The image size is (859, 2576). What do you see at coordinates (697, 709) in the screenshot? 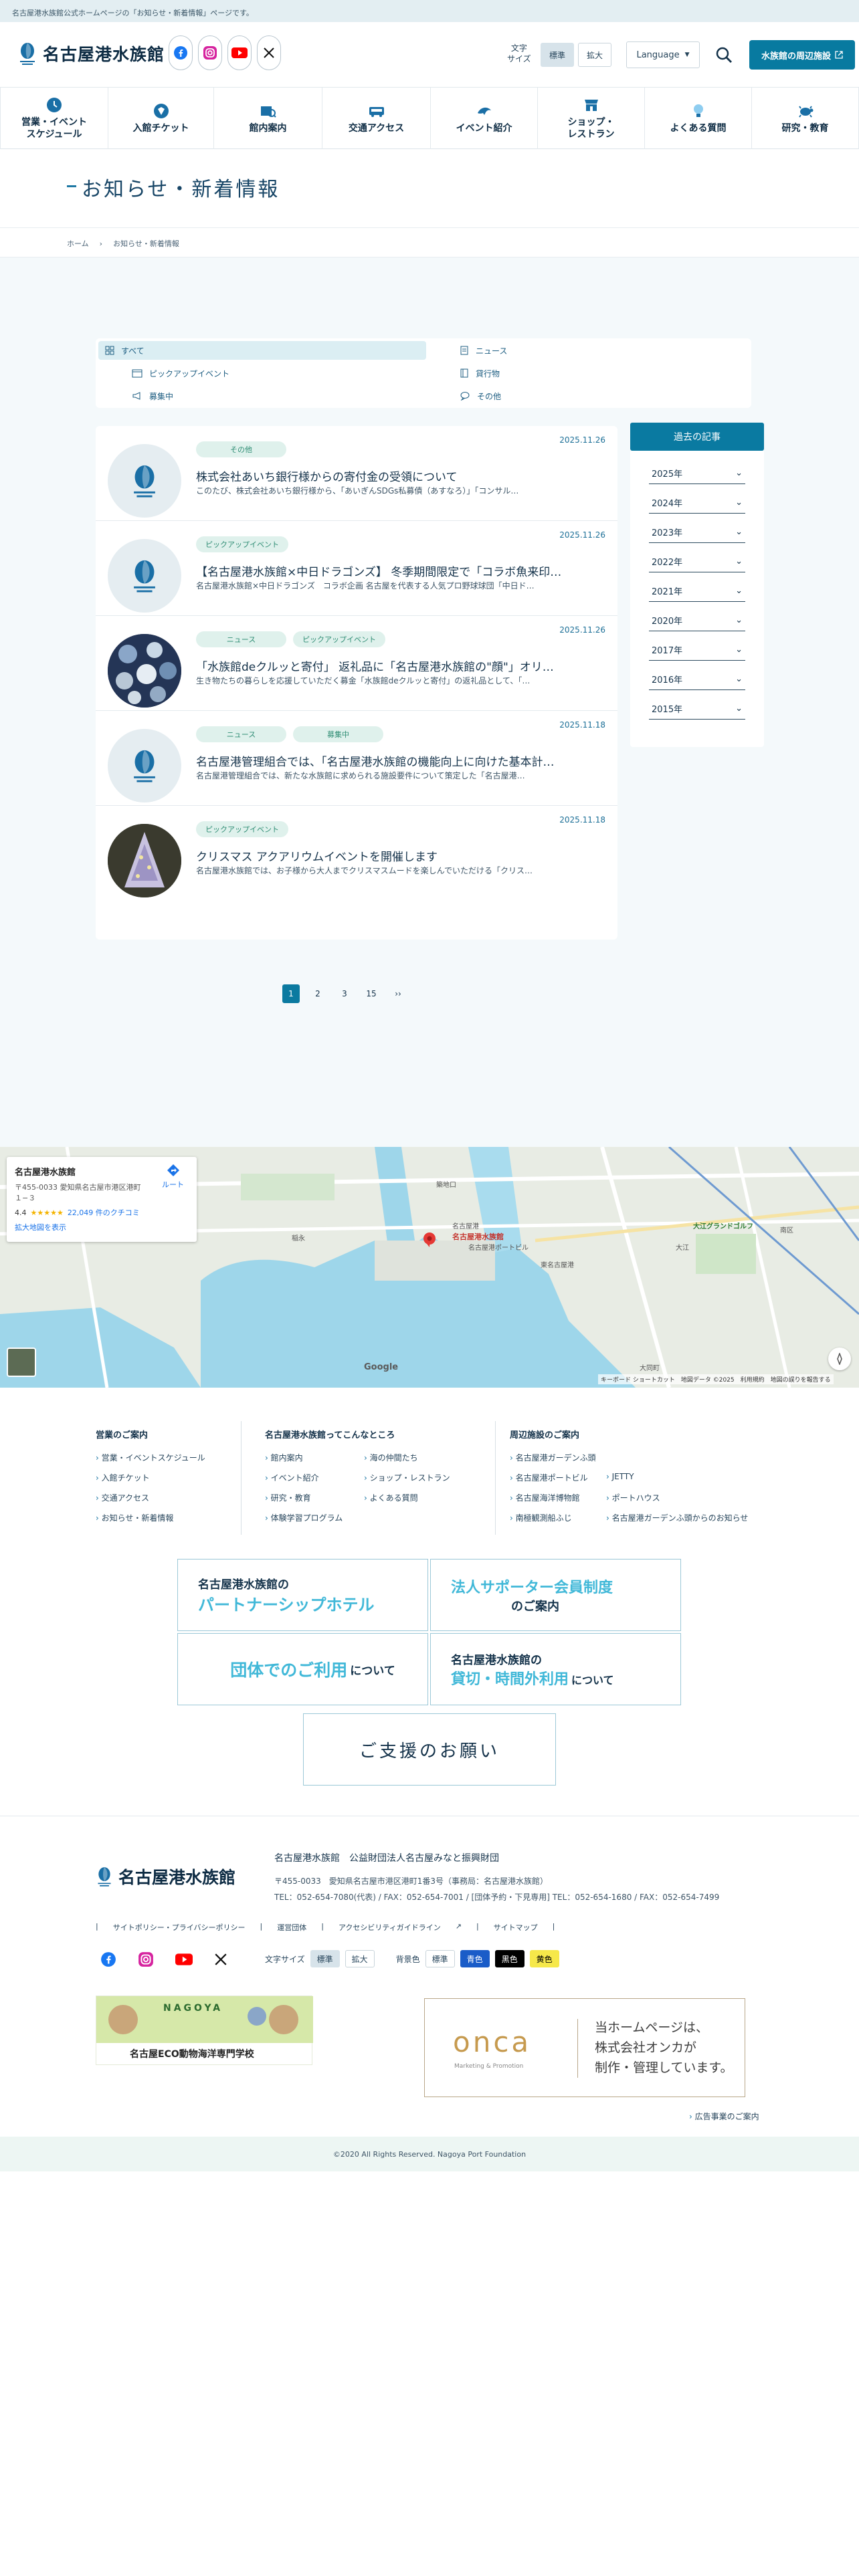
I see `archive-year-item: 2015年 ⌄` at bounding box center [697, 709].